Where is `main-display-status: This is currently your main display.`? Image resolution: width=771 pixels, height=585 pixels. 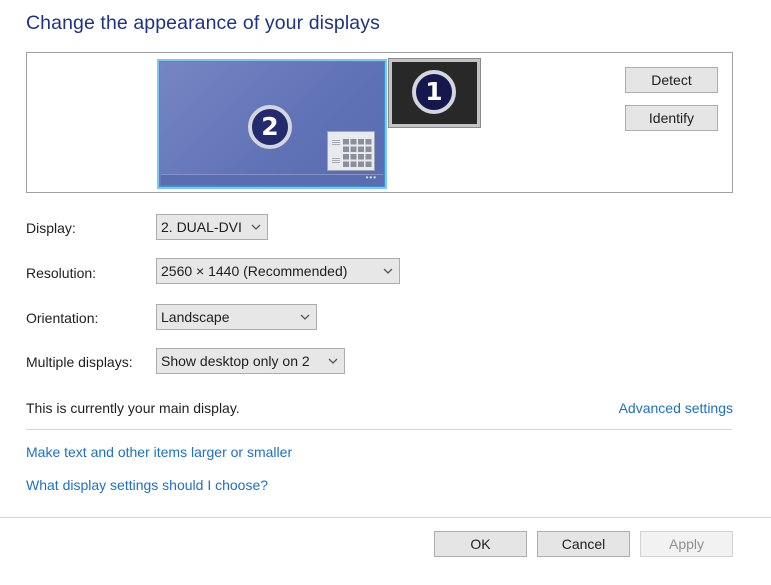 main-display-status: This is currently your main display. is located at coordinates (133, 408).